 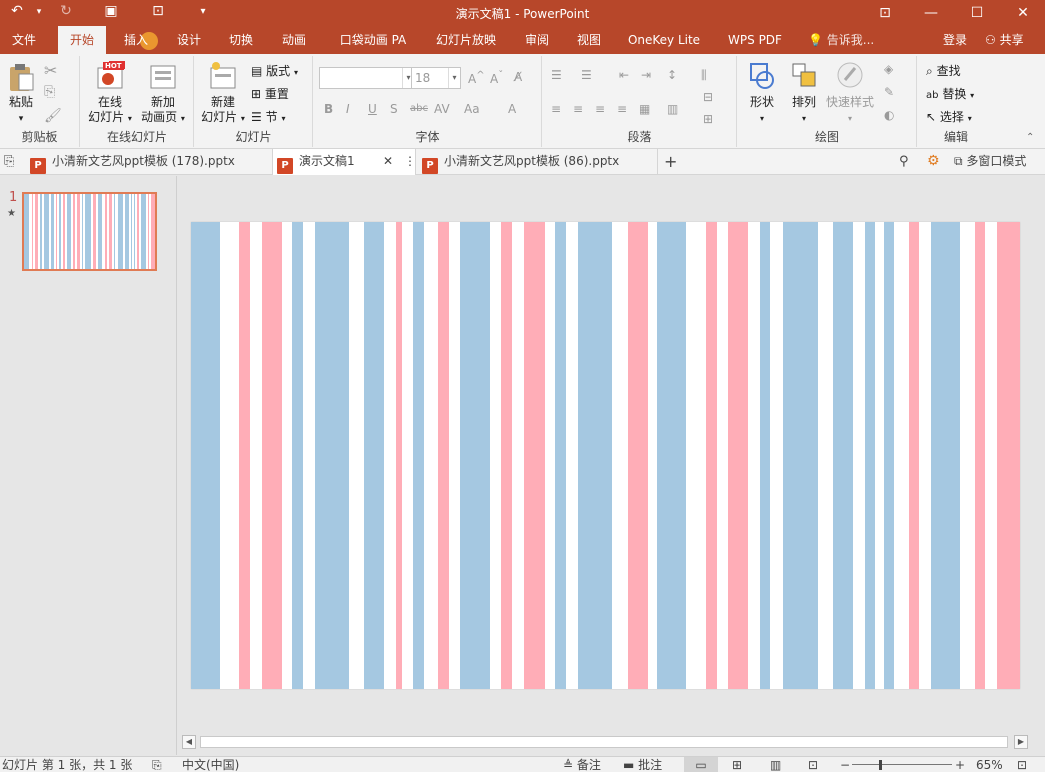 What do you see at coordinates (755, 40) in the screenshot?
I see `tab-wps-pdf: WPS PDF` at bounding box center [755, 40].